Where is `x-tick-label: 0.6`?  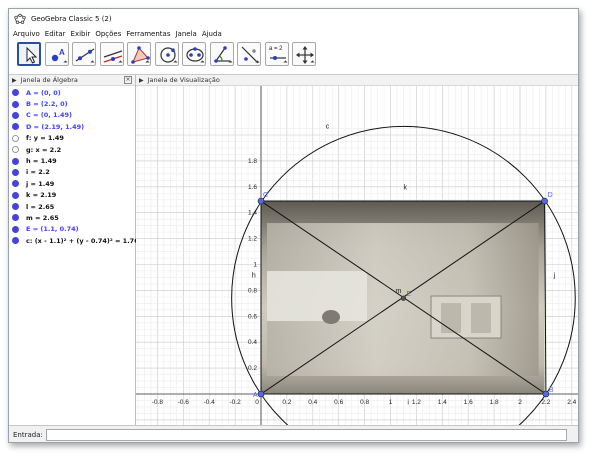
x-tick-label: 0.6 is located at coordinates (338, 402).